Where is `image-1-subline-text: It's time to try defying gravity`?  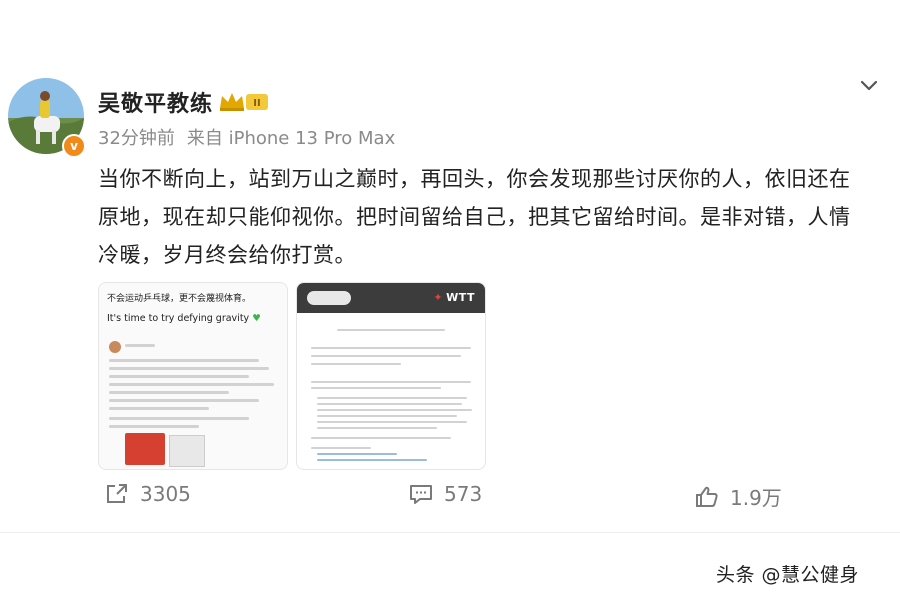
image-1-subline-text: It's time to try defying gravity is located at coordinates (178, 318).